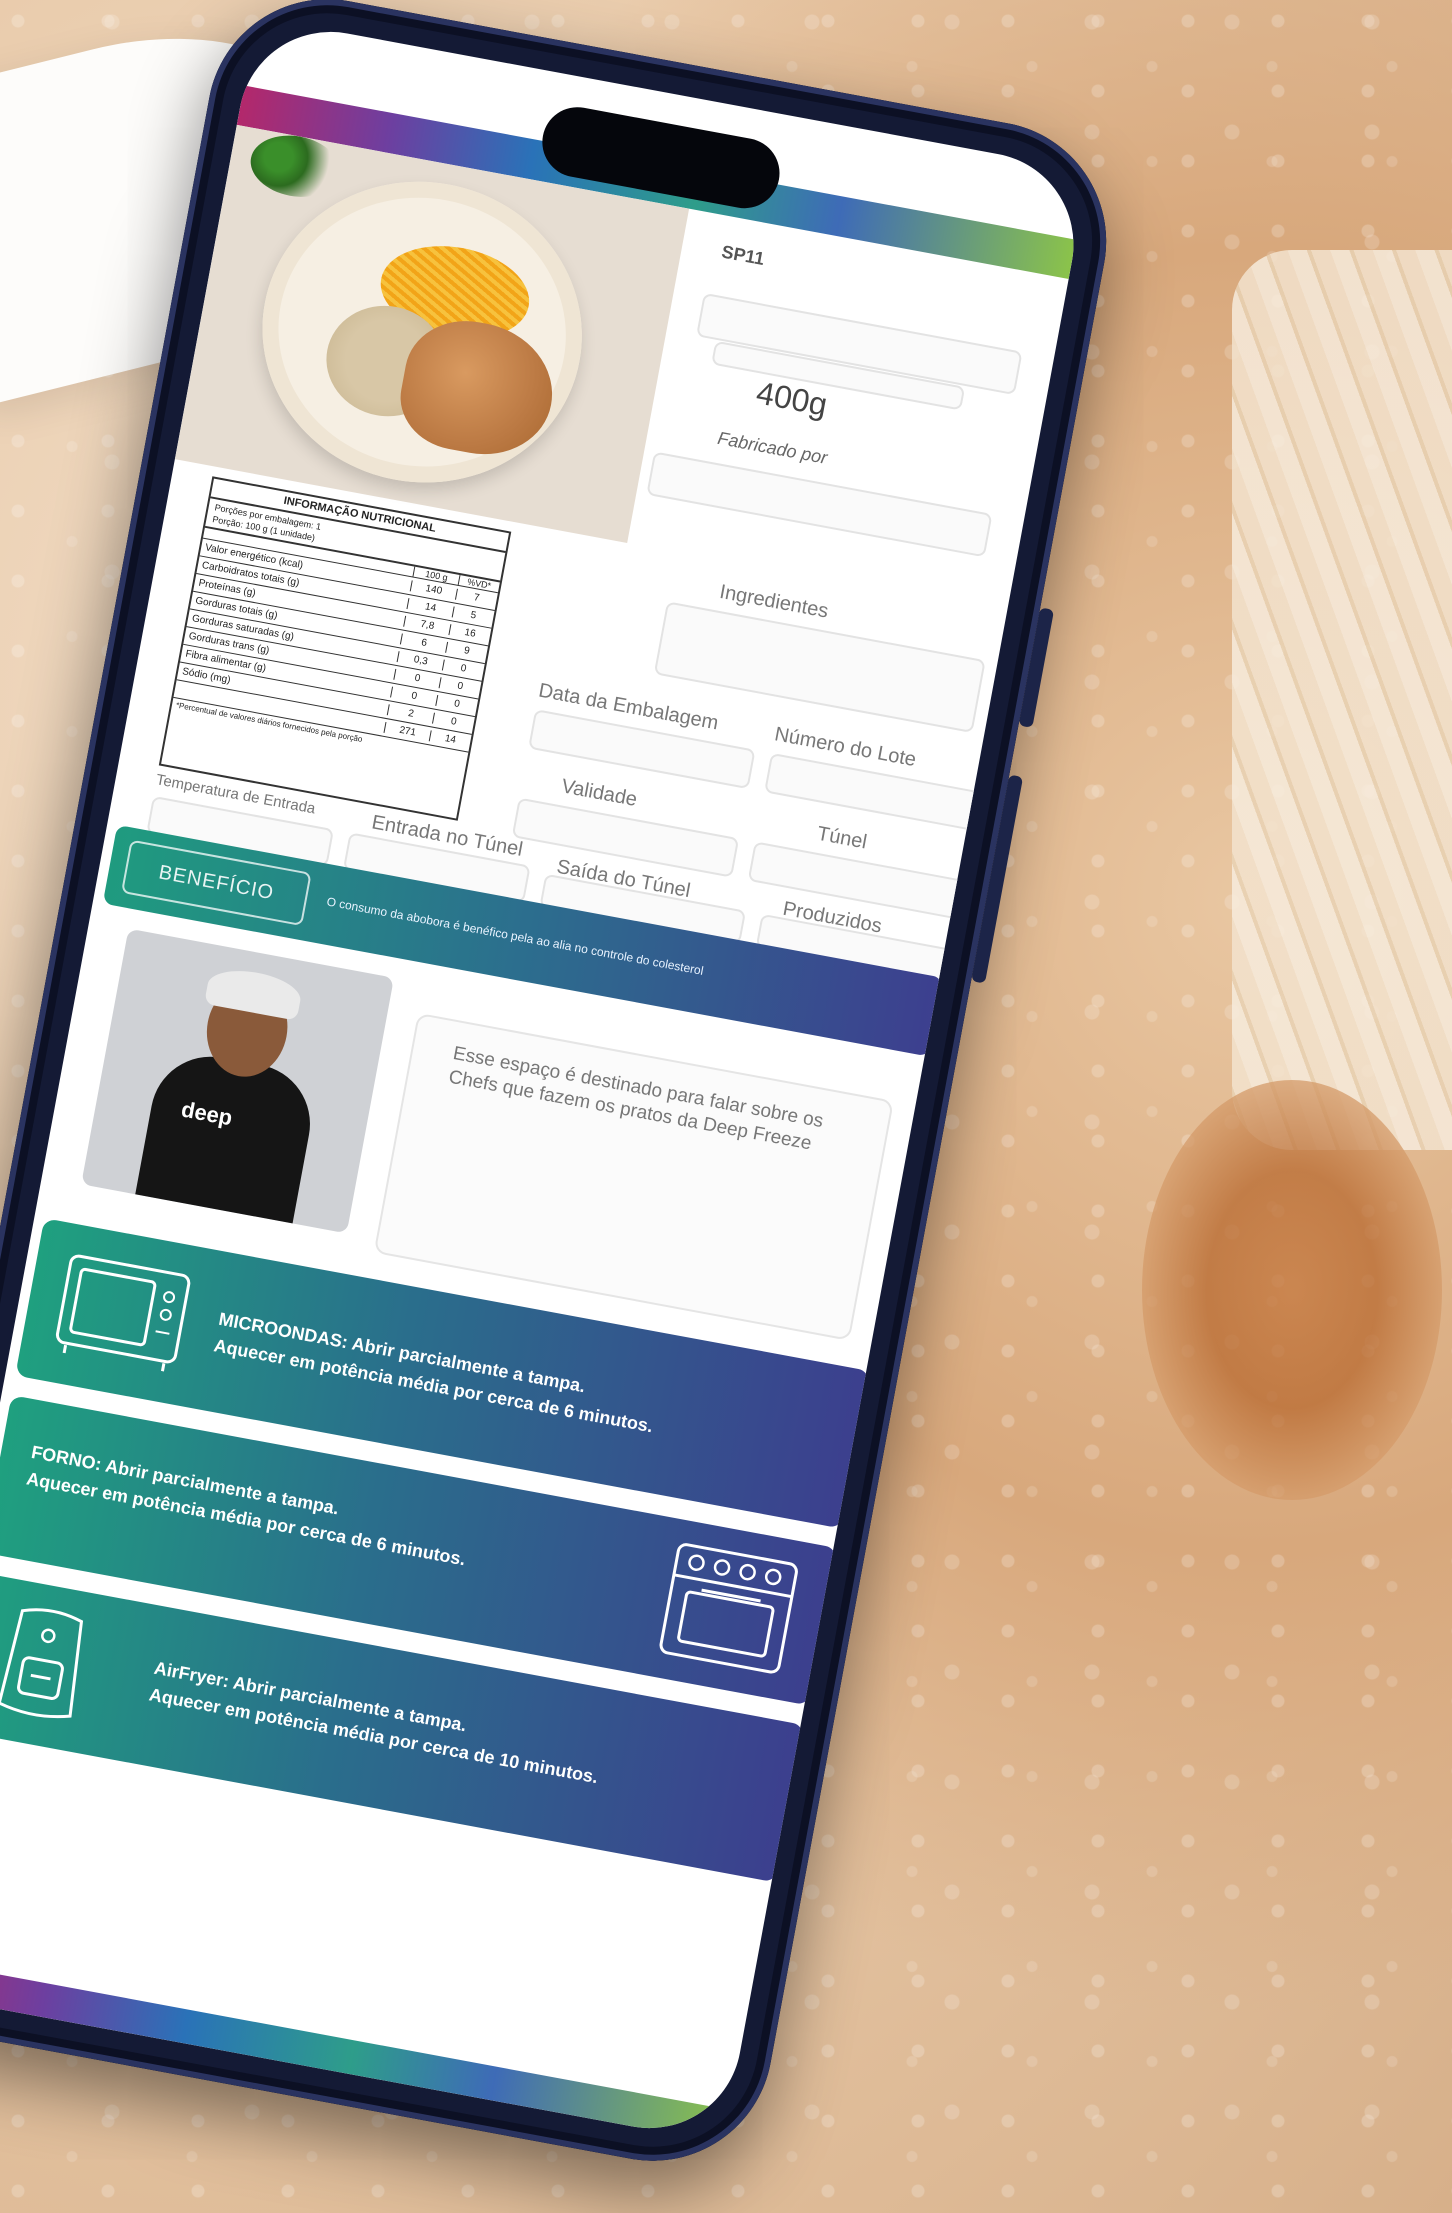 This screenshot has height=2213, width=1452. Describe the element at coordinates (123, 1313) in the screenshot. I see `microwave-icon` at that location.